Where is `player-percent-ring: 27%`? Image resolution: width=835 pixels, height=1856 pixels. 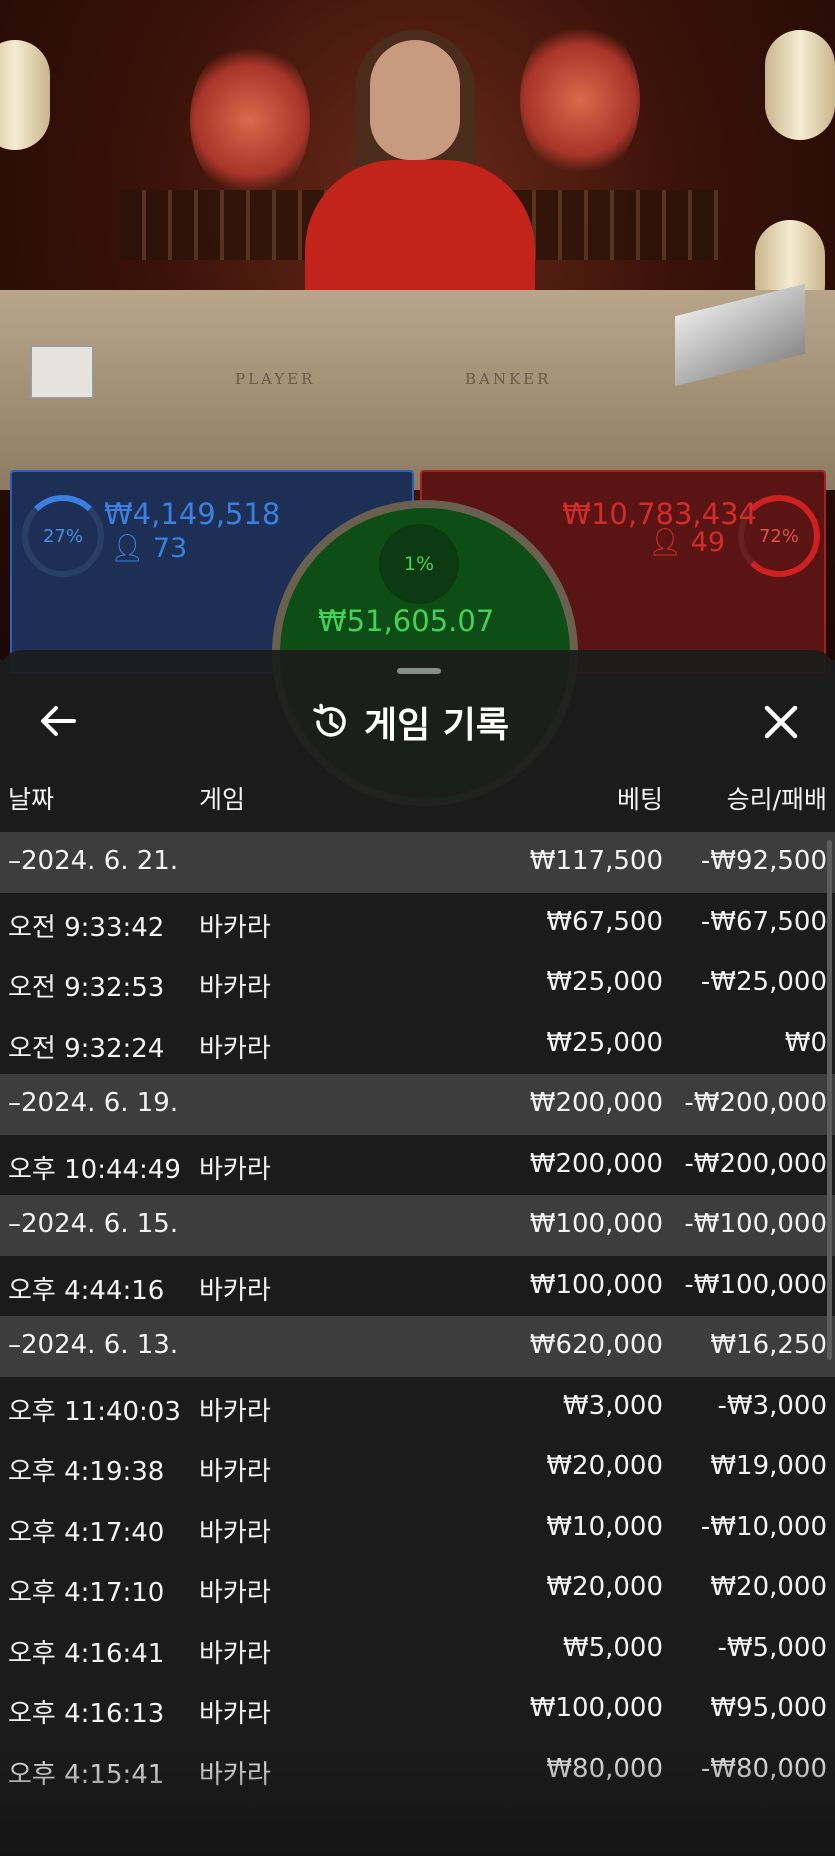
player-percent-ring: 27% is located at coordinates (63, 536).